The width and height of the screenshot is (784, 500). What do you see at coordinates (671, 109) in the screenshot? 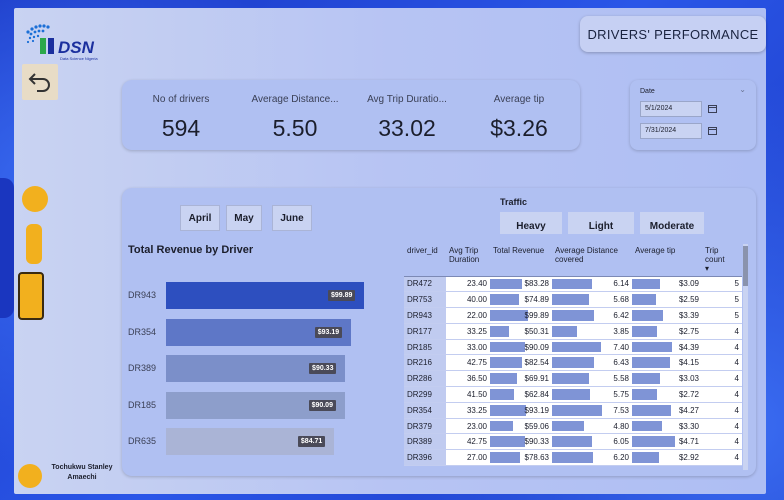
I see `start-date-field: 5/1/2024` at bounding box center [671, 109].